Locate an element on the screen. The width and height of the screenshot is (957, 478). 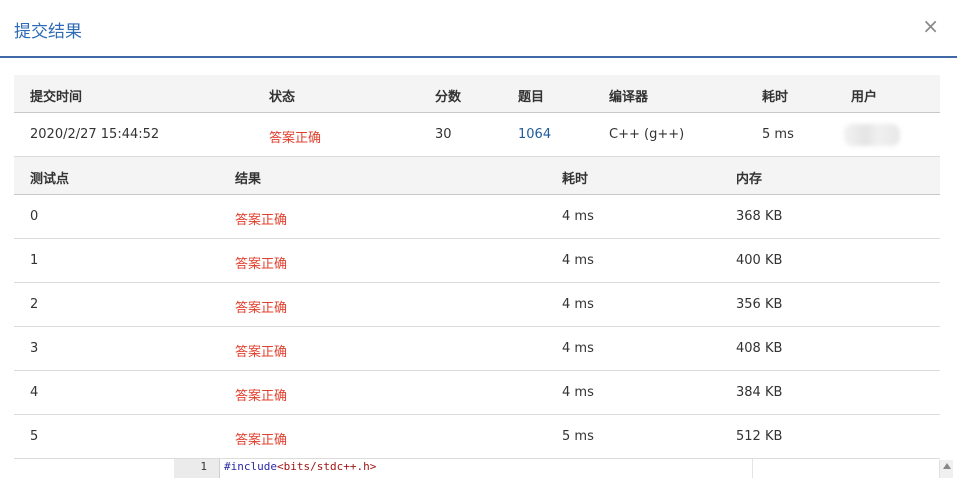
code-divider is located at coordinates (752, 468).